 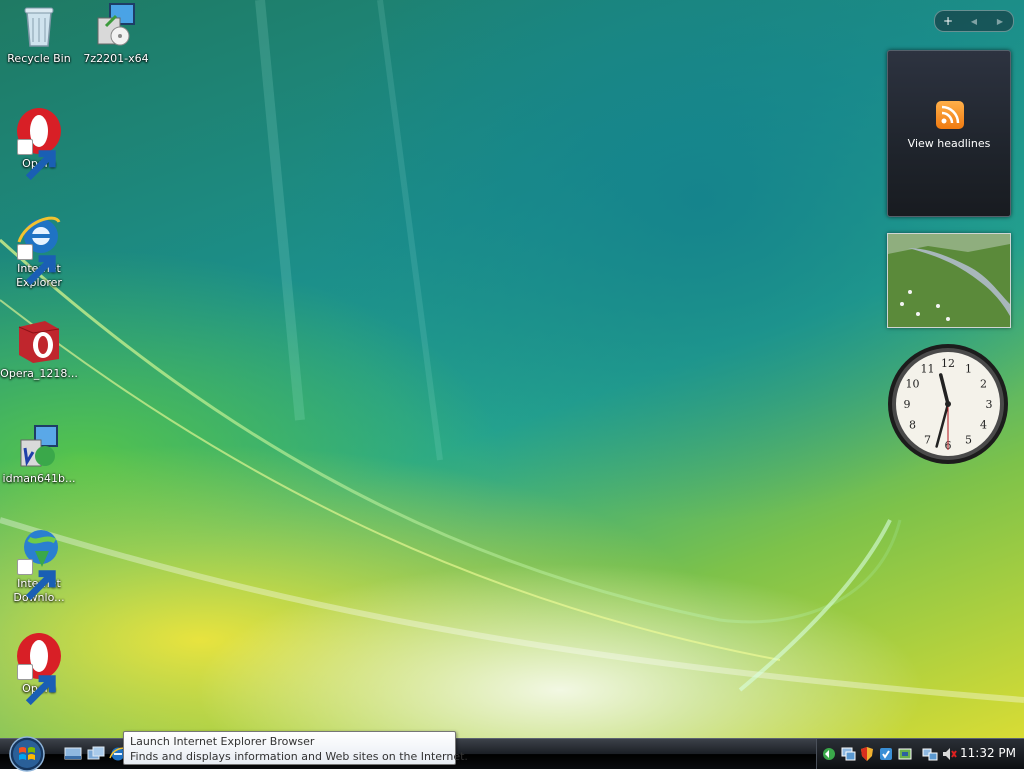 I want to click on clock-gadget: 121234567891011, so click(x=948, y=404).